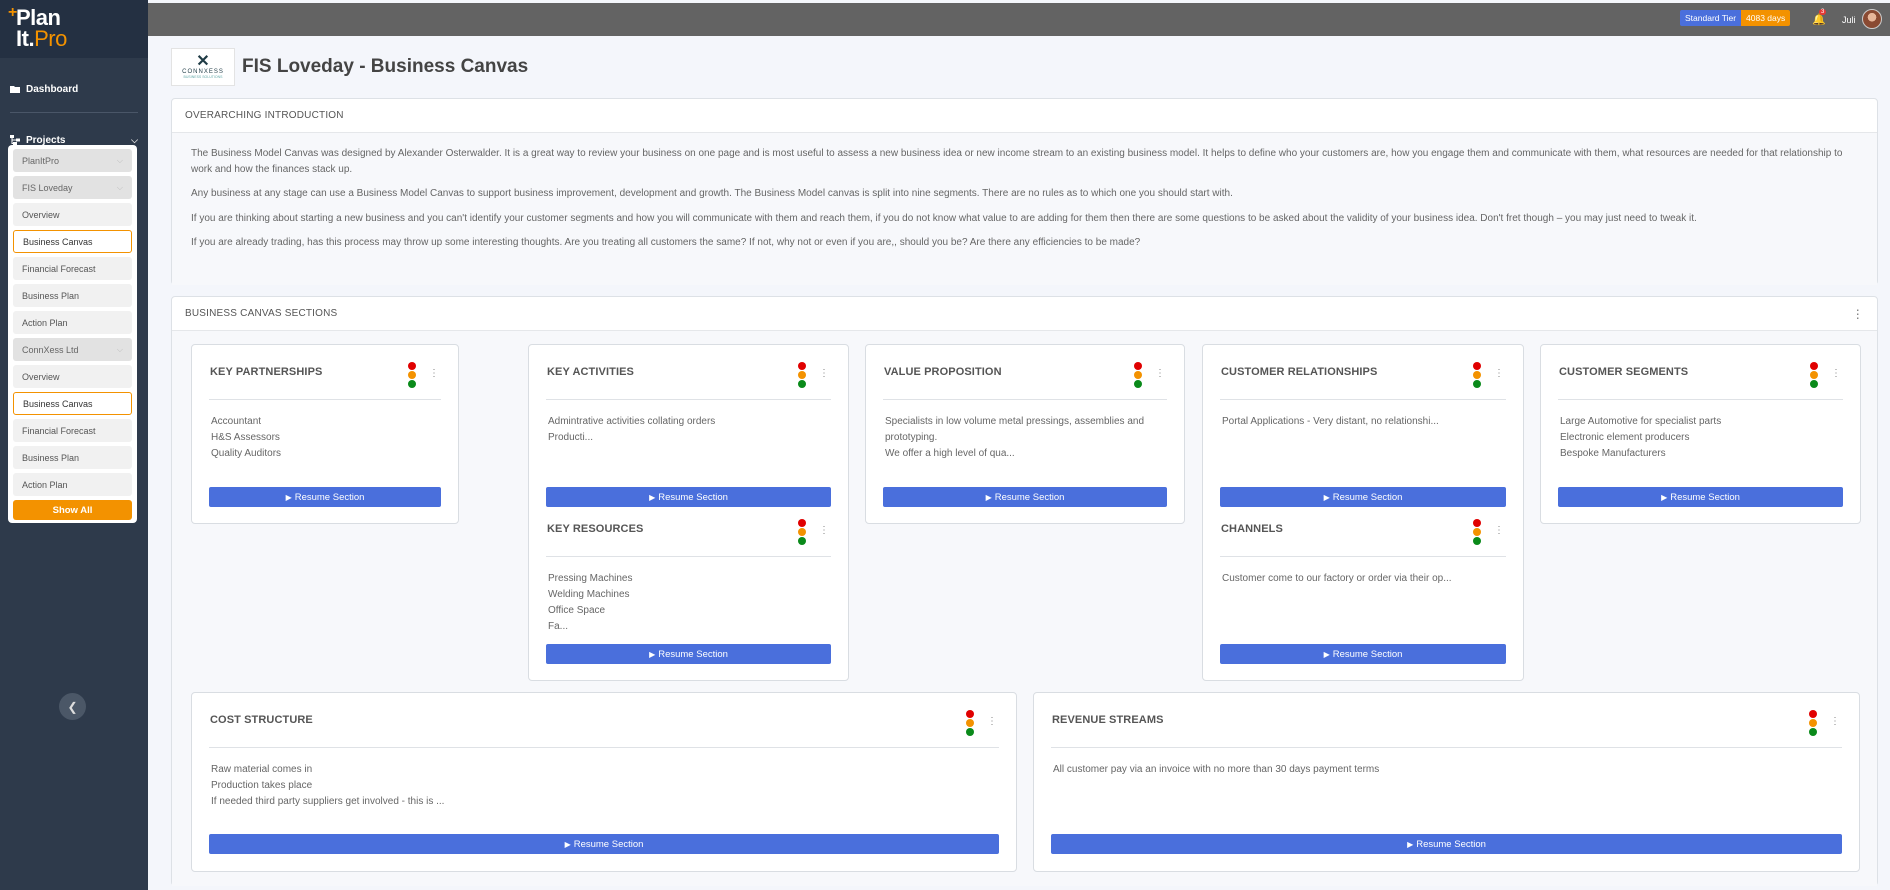 The width and height of the screenshot is (1890, 890). I want to click on more-options-icon: ⋮, so click(1858, 314).